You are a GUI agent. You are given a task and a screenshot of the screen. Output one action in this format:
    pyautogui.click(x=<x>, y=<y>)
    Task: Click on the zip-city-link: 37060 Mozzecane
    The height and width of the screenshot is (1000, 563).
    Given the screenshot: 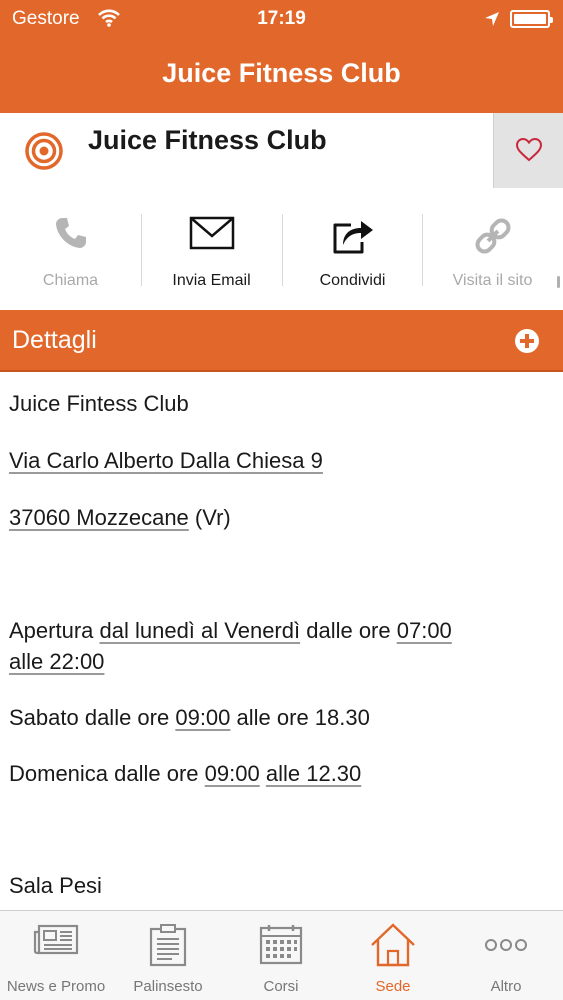 What is the action you would take?
    pyautogui.click(x=99, y=517)
    